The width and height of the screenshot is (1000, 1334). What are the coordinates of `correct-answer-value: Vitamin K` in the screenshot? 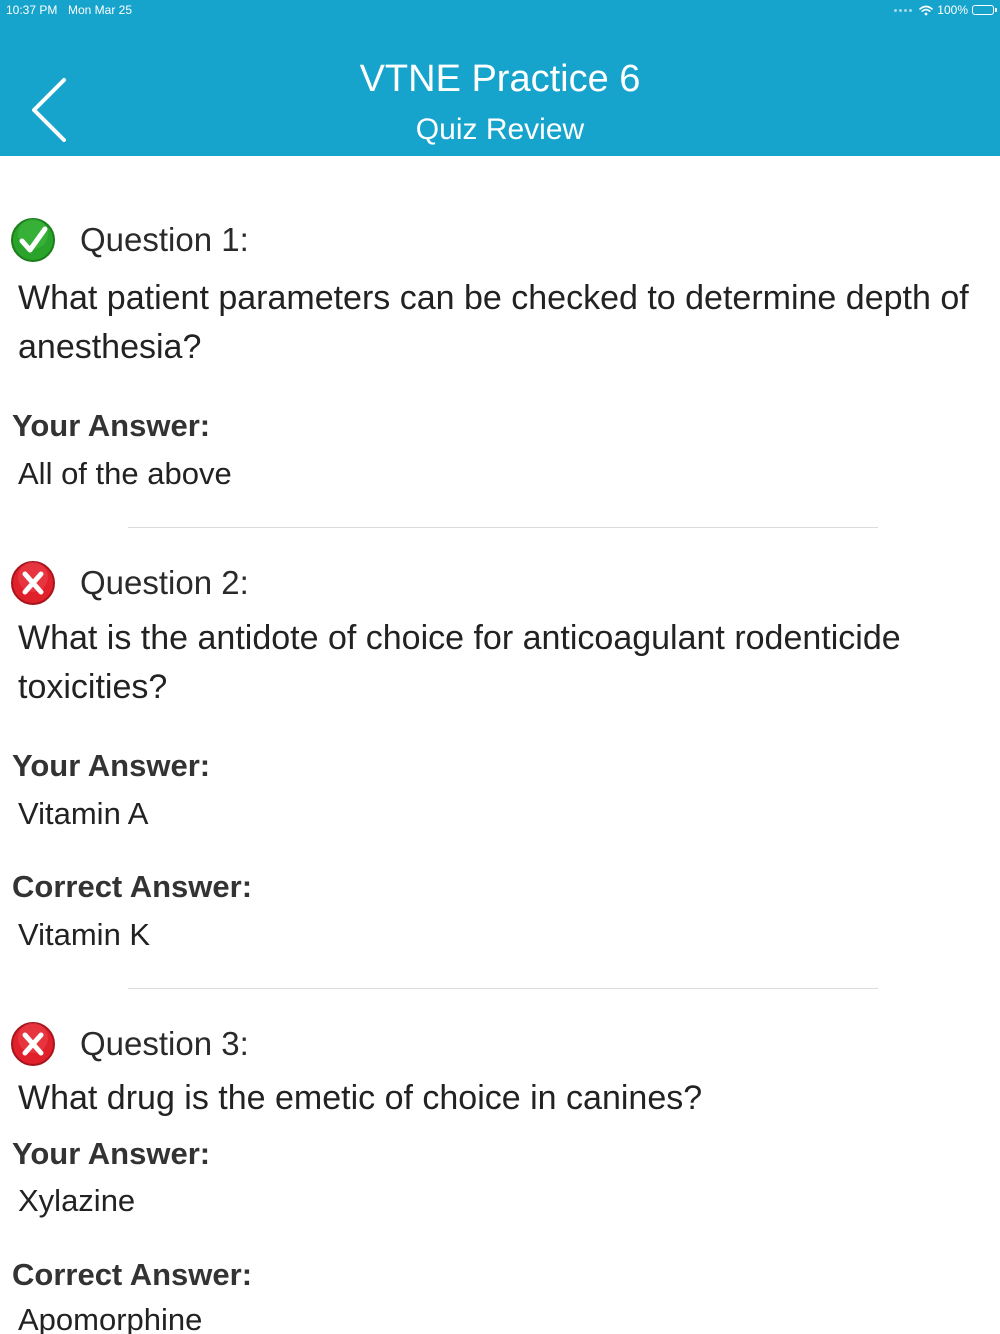 It's located at (84, 934).